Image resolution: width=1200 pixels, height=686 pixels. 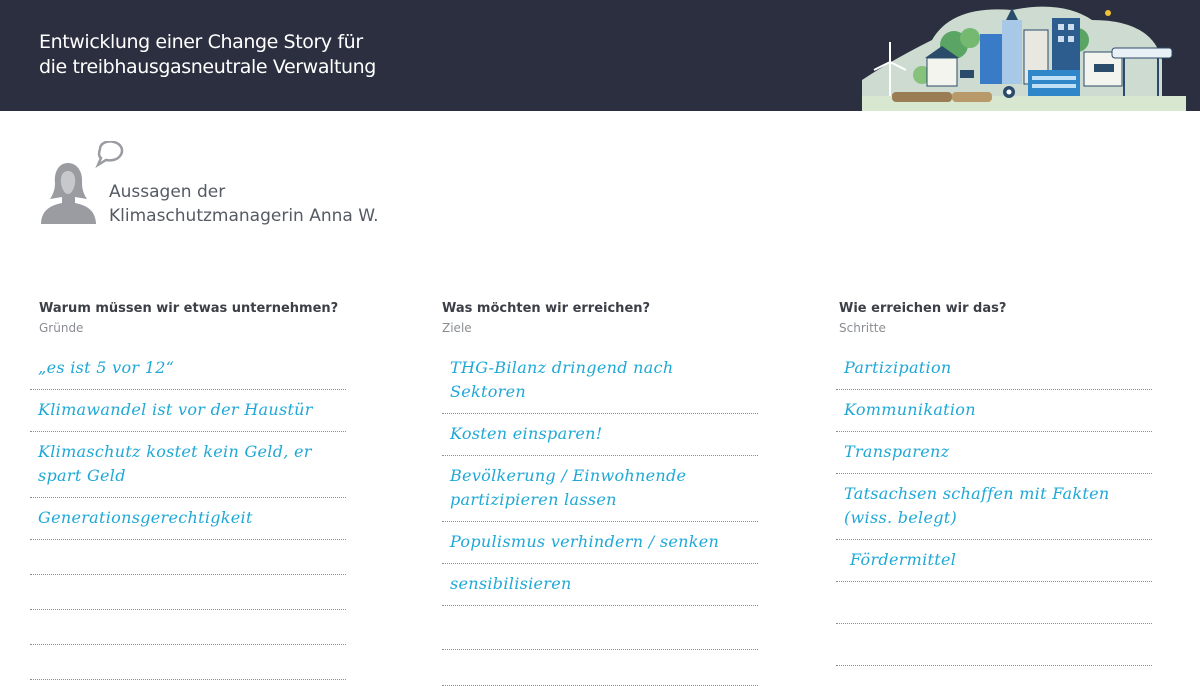 What do you see at coordinates (106, 367) in the screenshot?
I see `handwritten-entry: „es ist 5 vor 12“` at bounding box center [106, 367].